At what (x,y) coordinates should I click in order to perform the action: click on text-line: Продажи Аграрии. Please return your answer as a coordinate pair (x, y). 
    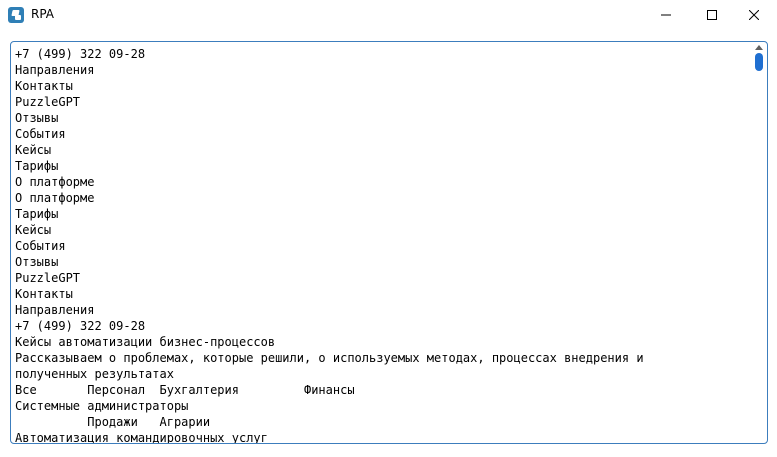
    Looking at the image, I should click on (113, 422).